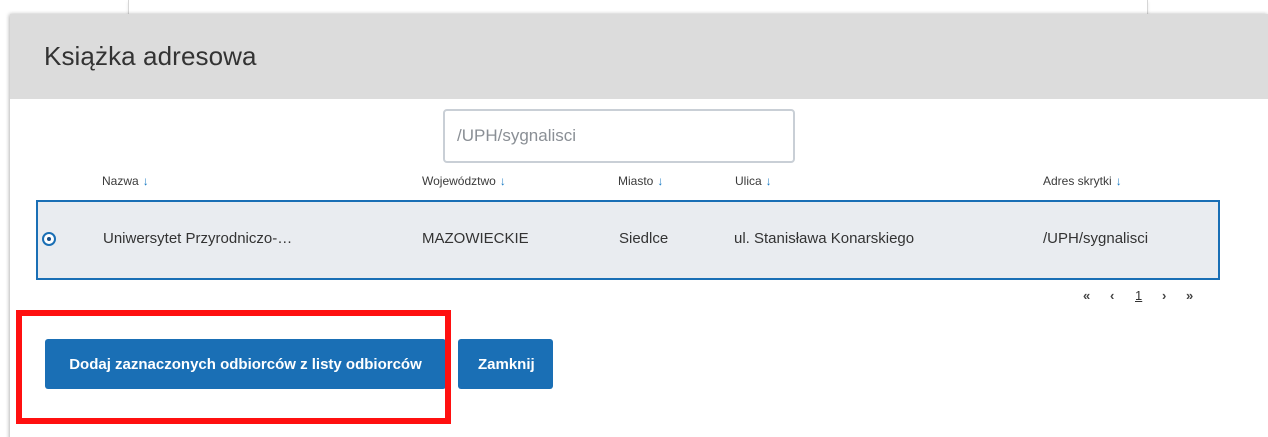 The width and height of the screenshot is (1268, 437). What do you see at coordinates (150, 56) in the screenshot?
I see `modal-title: Książka adresowa` at bounding box center [150, 56].